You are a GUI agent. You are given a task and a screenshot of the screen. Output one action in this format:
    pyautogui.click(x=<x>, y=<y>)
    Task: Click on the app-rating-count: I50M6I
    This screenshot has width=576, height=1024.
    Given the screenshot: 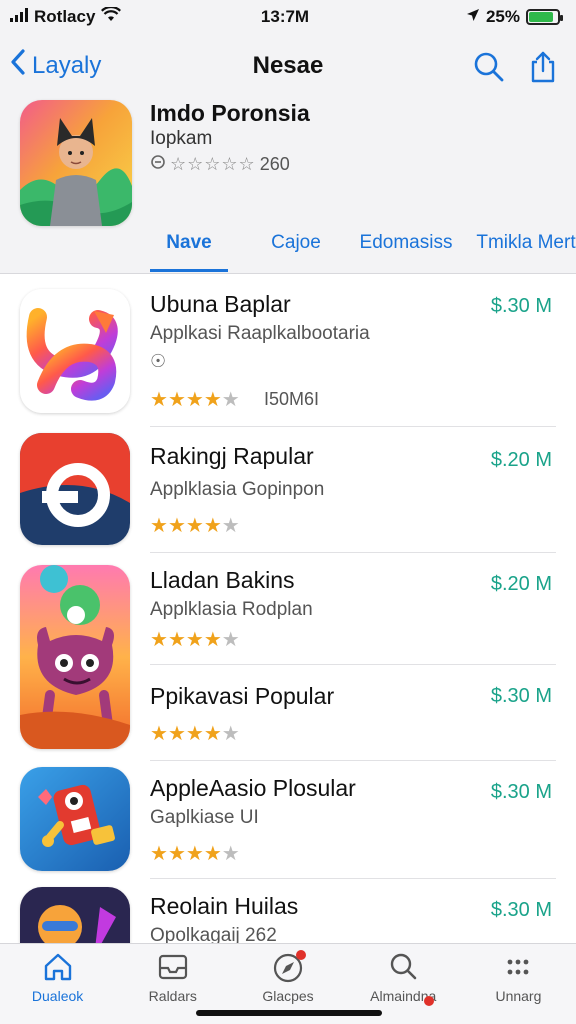 What is the action you would take?
    pyautogui.click(x=292, y=399)
    